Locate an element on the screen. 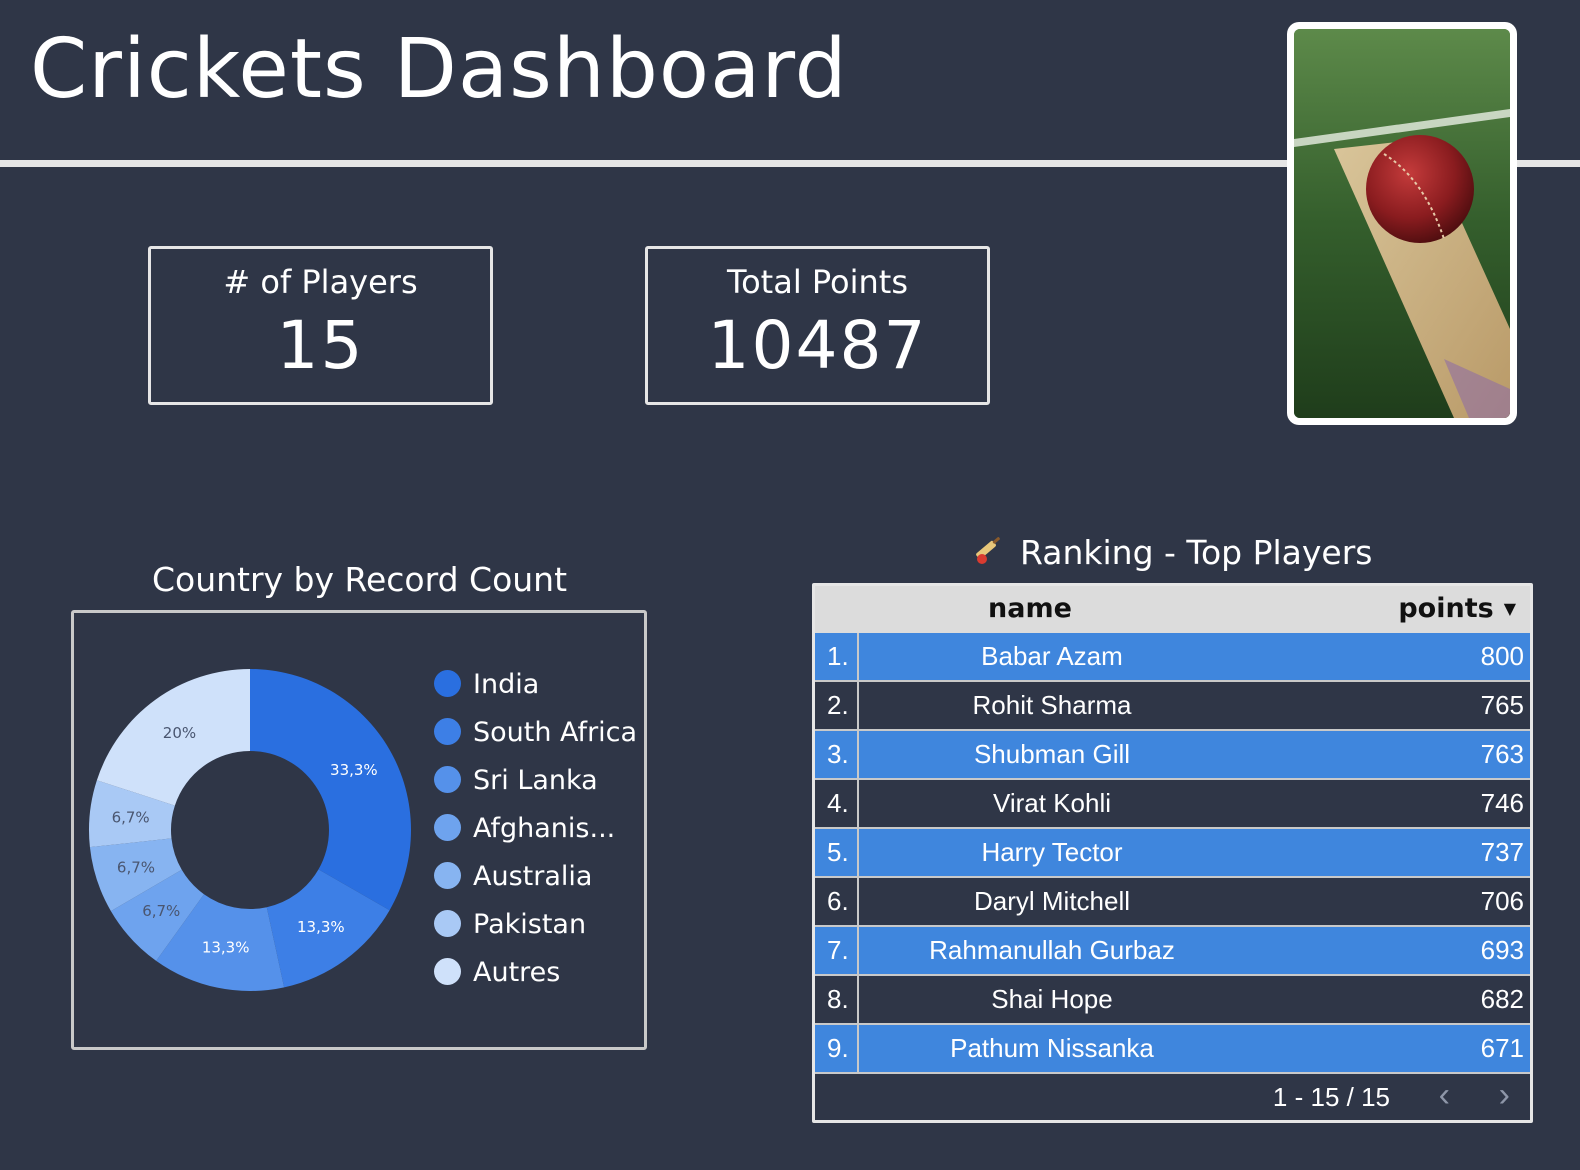 This screenshot has width=1580, height=1170. table-row: 3. Shubman Gill 763 is located at coordinates (1172, 755).